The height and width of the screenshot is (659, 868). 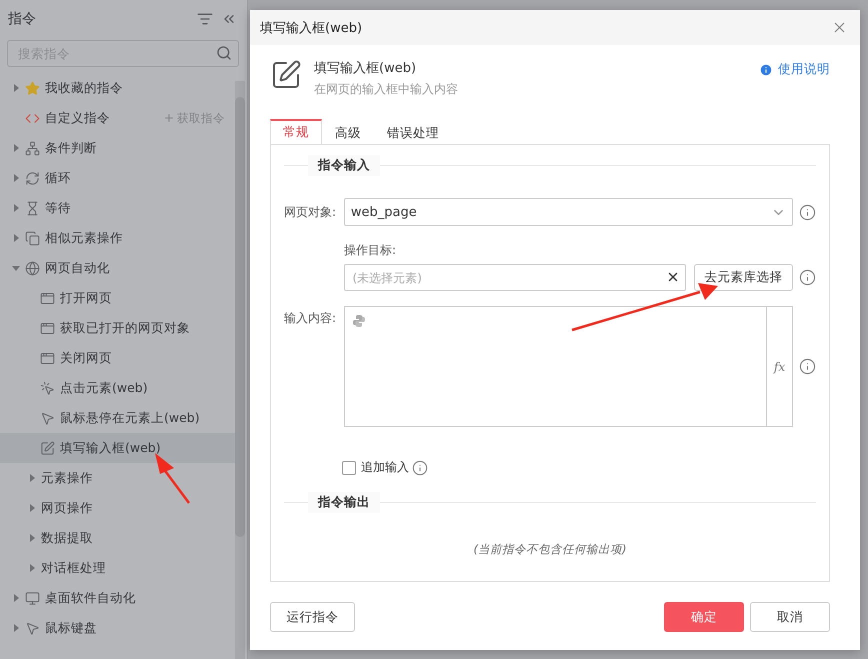 What do you see at coordinates (117, 208) in the screenshot?
I see `tree-item: 等待` at bounding box center [117, 208].